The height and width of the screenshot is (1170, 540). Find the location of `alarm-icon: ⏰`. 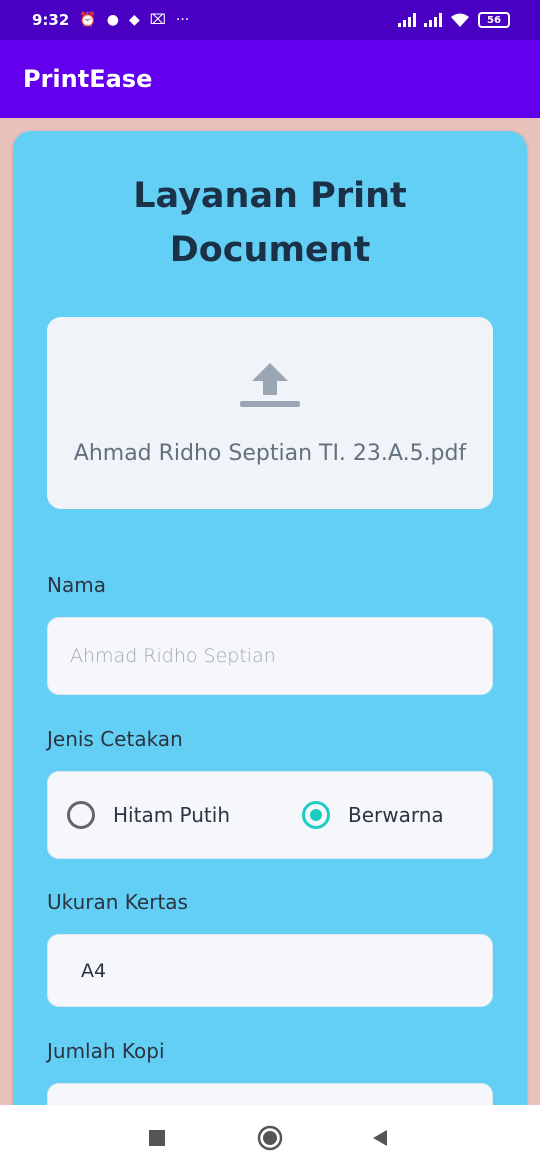

alarm-icon: ⏰ is located at coordinates (88, 20).